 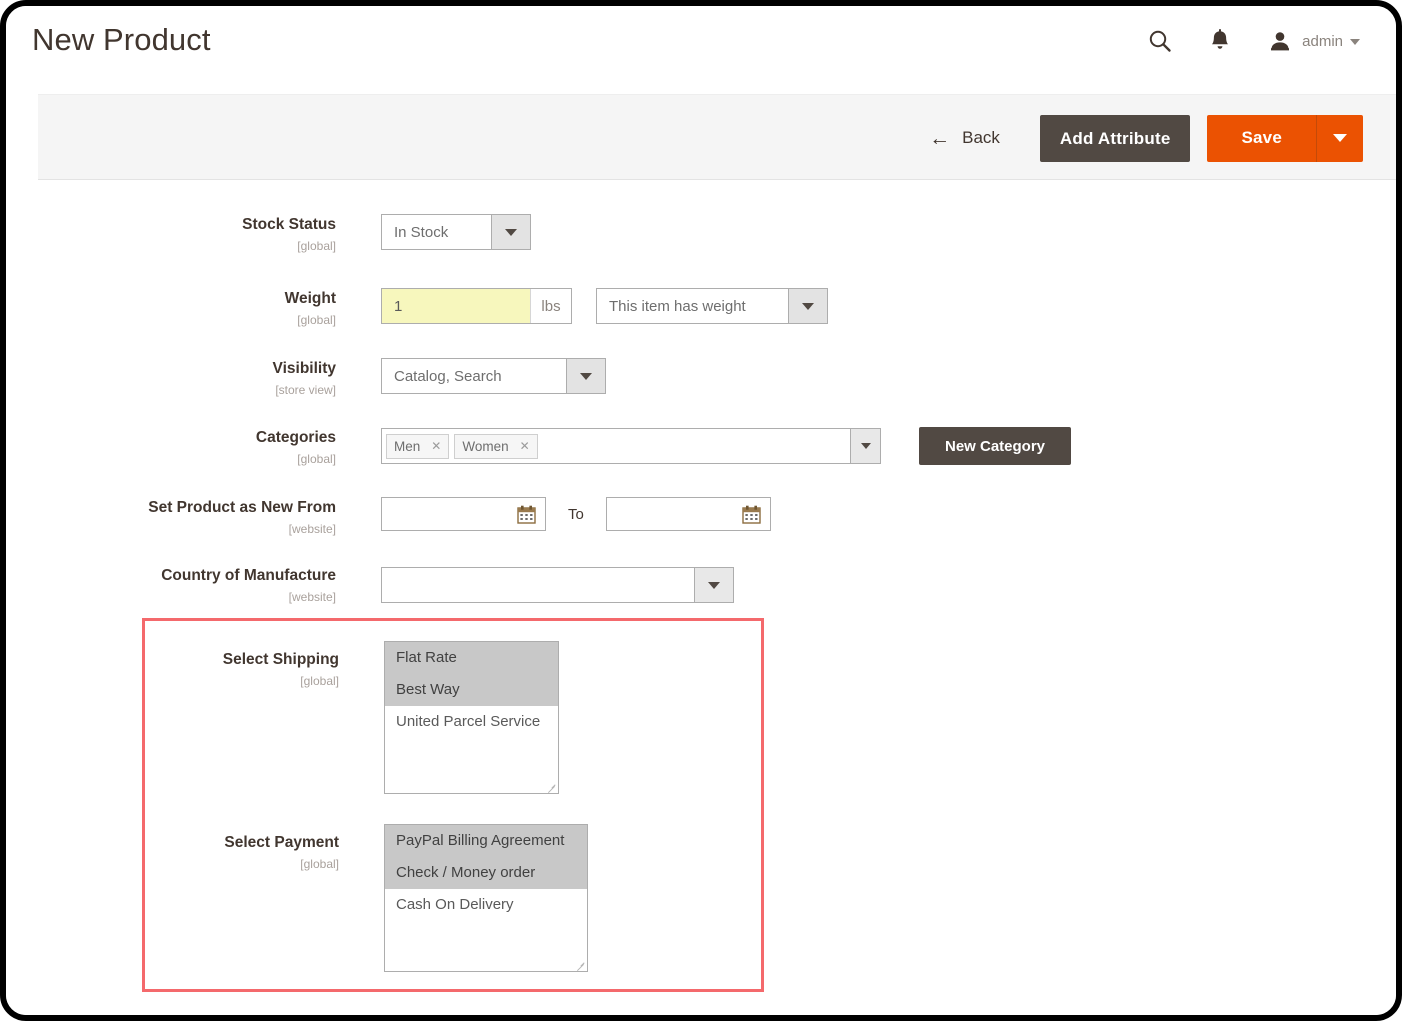 What do you see at coordinates (616, 446) in the screenshot?
I see `categories-multiselect: Men ✕ Women ✕` at bounding box center [616, 446].